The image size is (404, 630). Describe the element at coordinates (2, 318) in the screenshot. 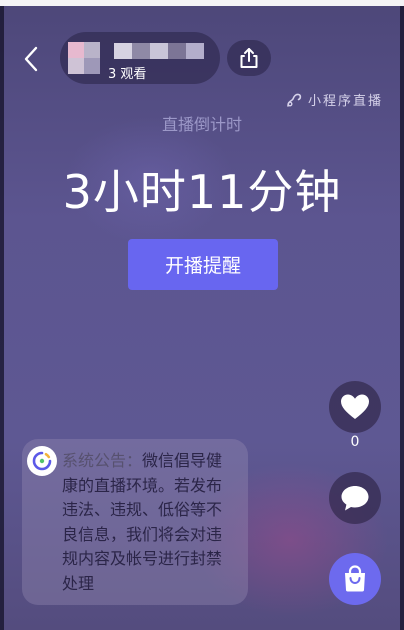

I see `left-edge` at that location.